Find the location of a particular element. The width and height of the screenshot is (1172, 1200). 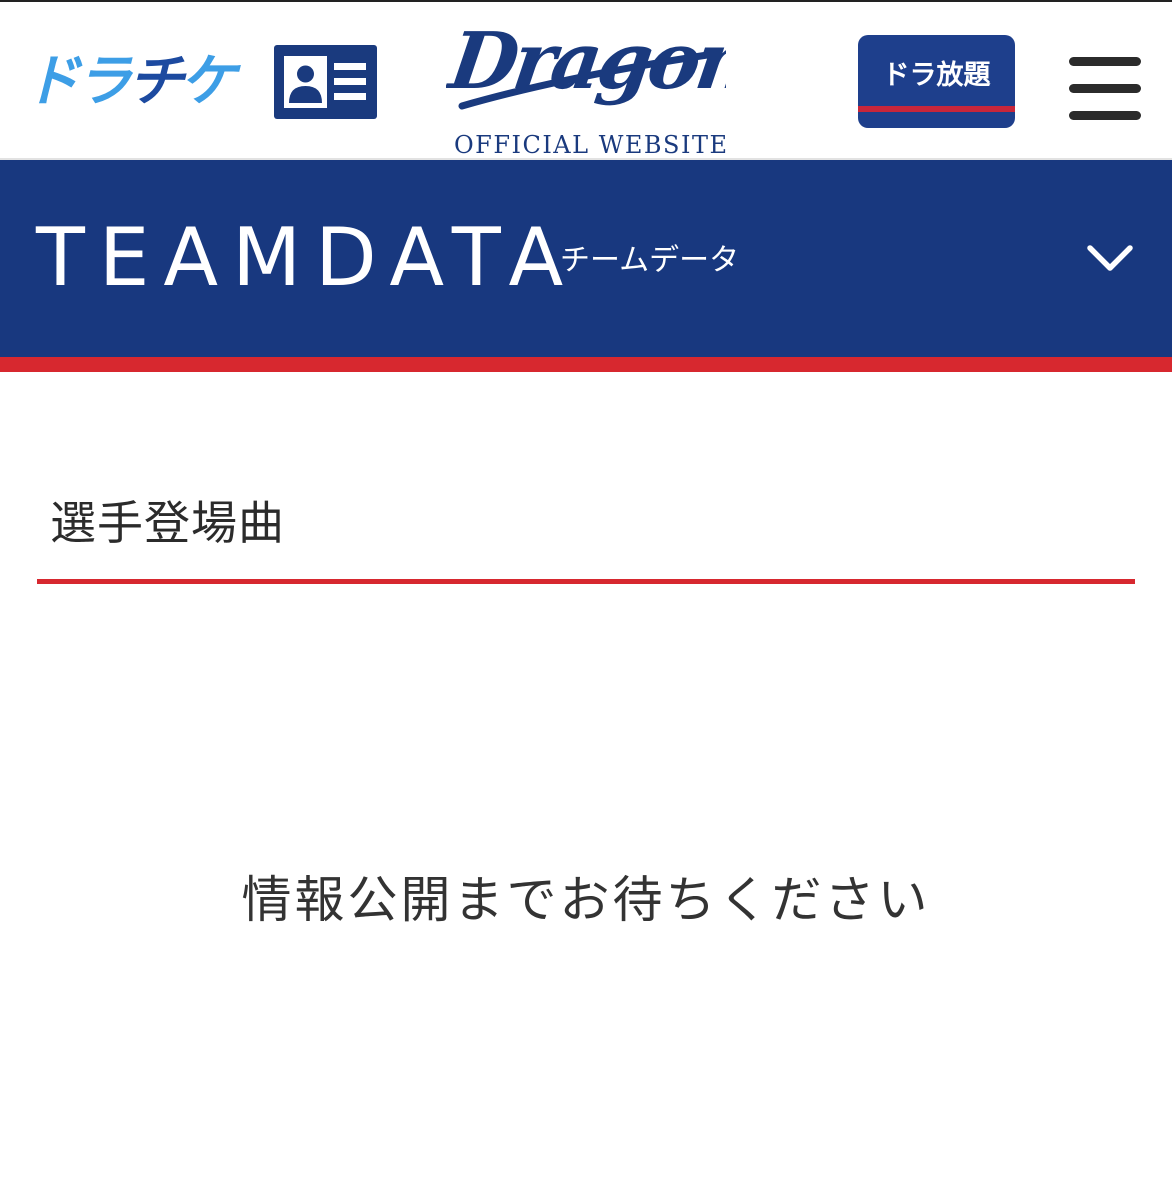

dragons-logo-link: Dragons OFFICIAL WEBSITE is located at coordinates (586, 84).